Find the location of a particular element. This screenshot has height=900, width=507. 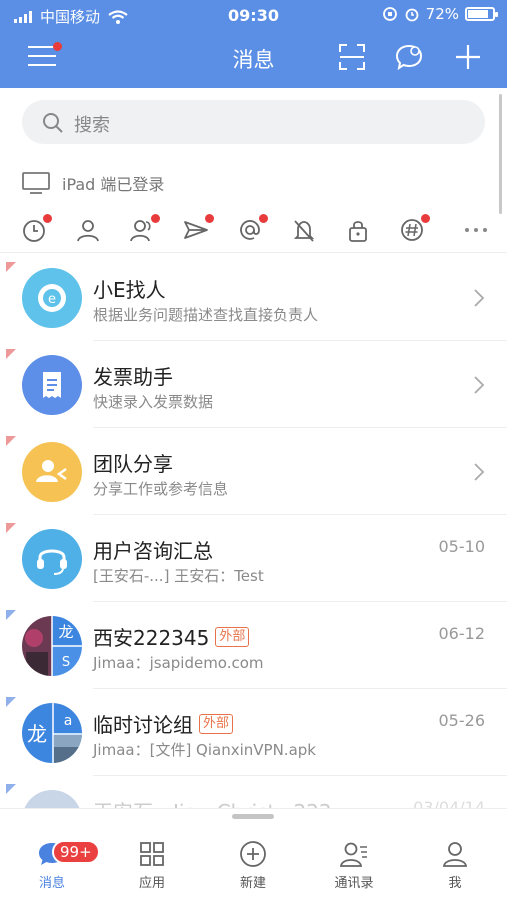

conversation-preview: [王安石-...] 王安石：Test is located at coordinates (178, 576).